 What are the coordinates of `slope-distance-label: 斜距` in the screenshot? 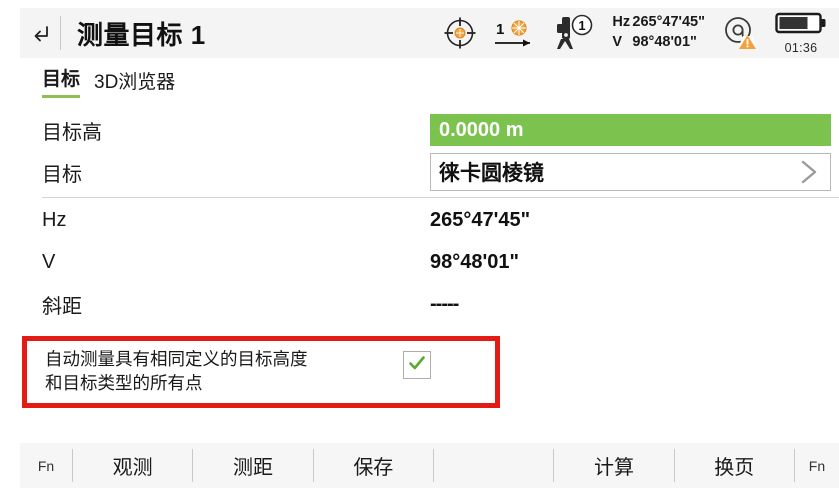 It's located at (62, 306).